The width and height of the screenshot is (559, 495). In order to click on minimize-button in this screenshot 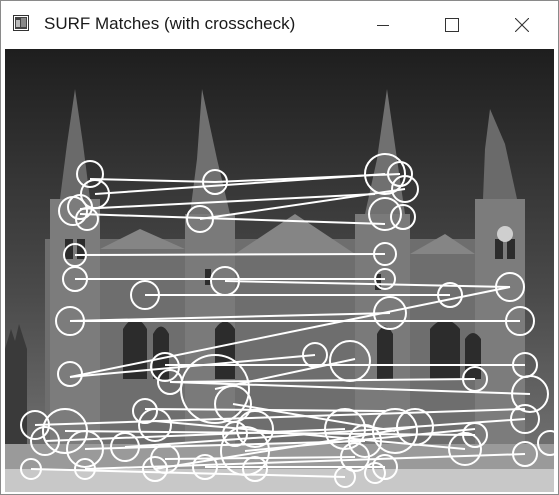, I will do `click(383, 25)`.